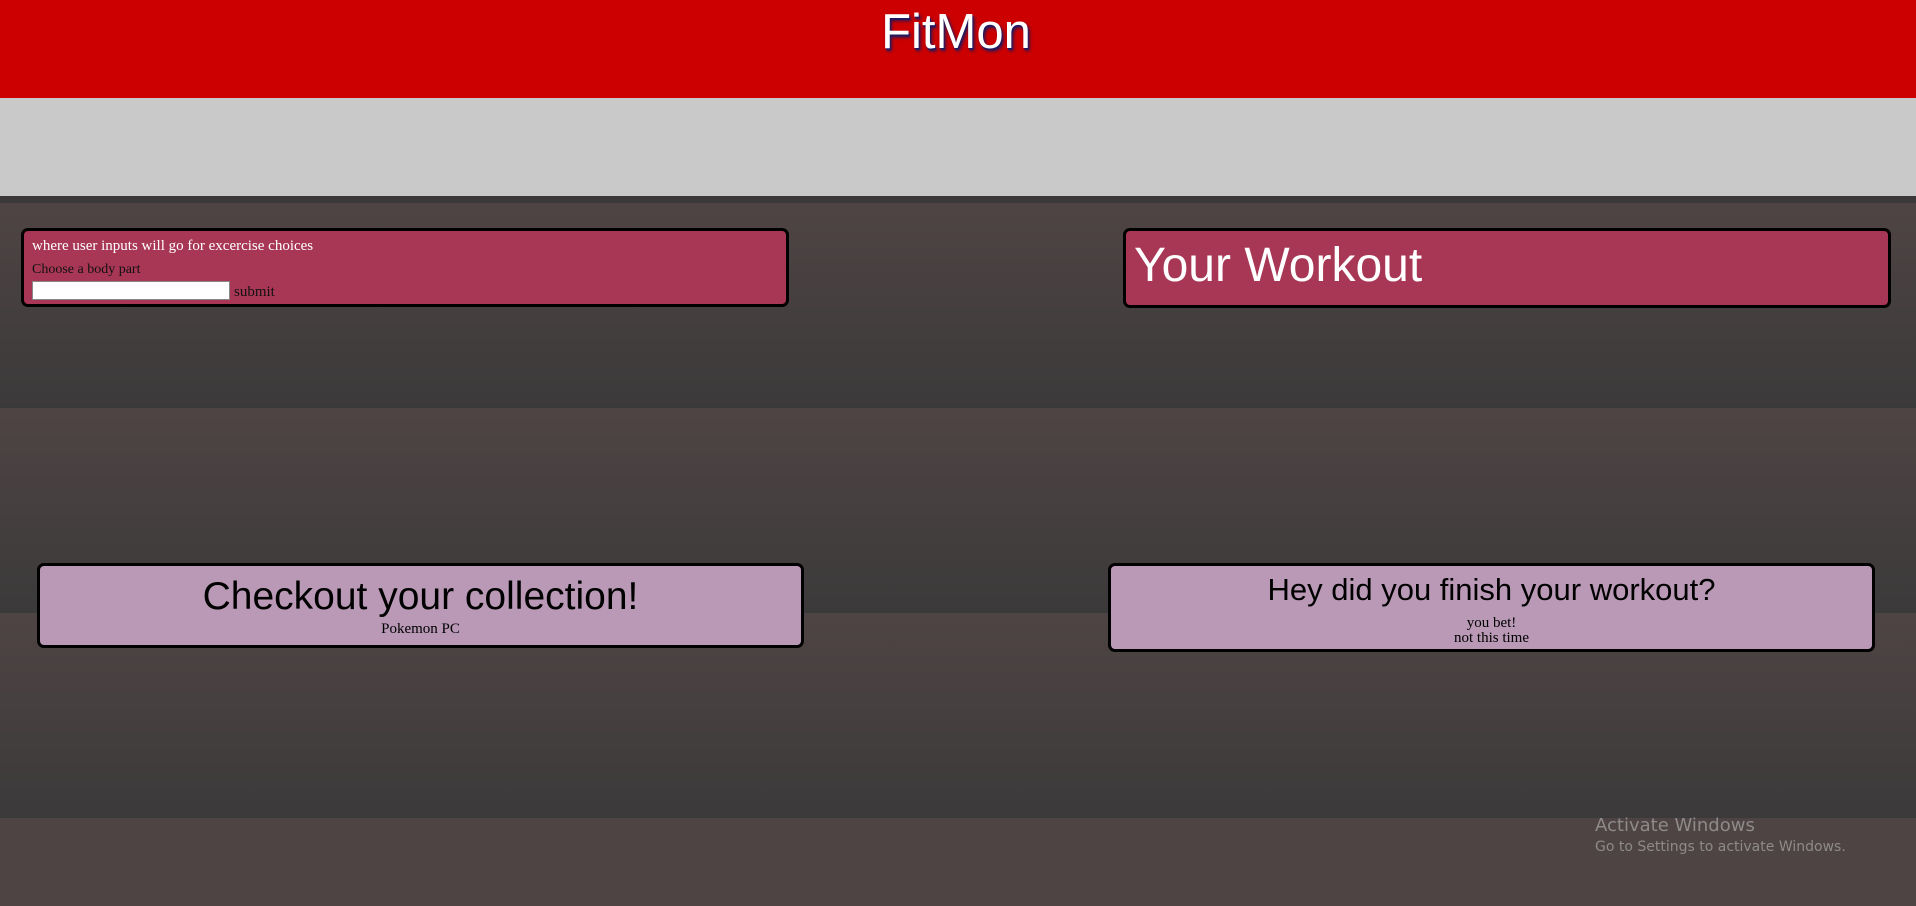 The height and width of the screenshot is (906, 1916). What do you see at coordinates (958, 199) in the screenshot?
I see `divider` at bounding box center [958, 199].